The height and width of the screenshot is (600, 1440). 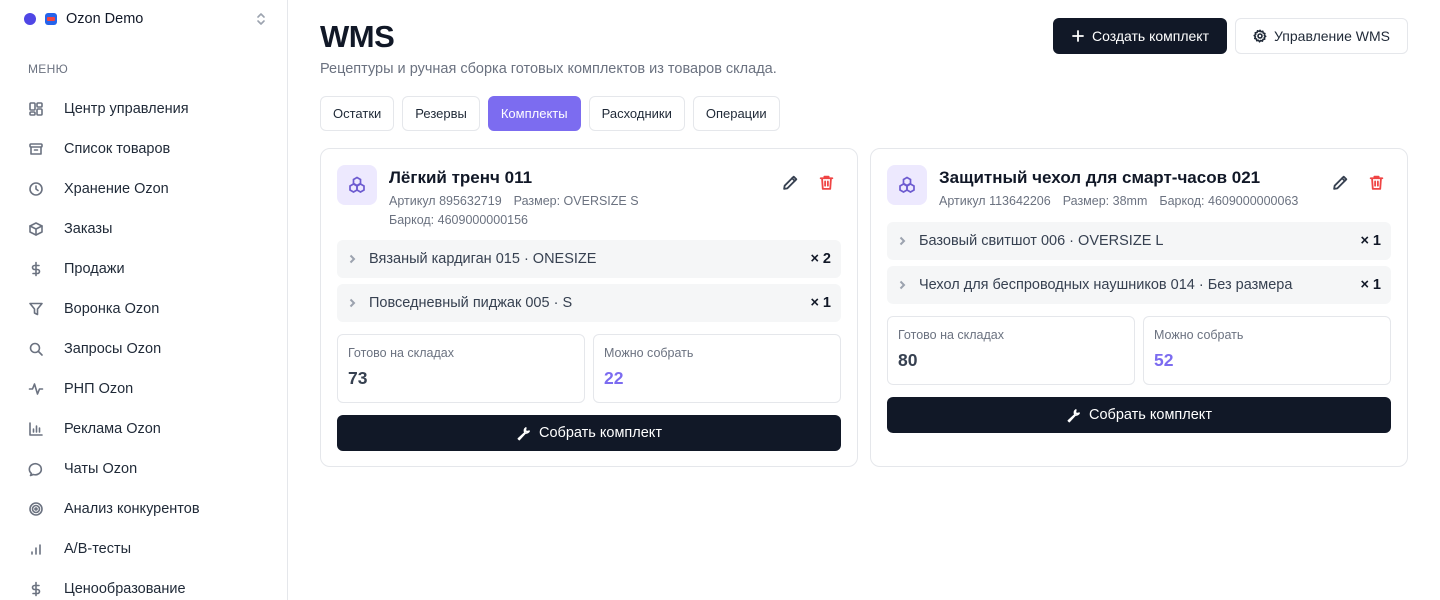 I want to click on sidebar-item-orders: Заказы, so click(x=148, y=229).